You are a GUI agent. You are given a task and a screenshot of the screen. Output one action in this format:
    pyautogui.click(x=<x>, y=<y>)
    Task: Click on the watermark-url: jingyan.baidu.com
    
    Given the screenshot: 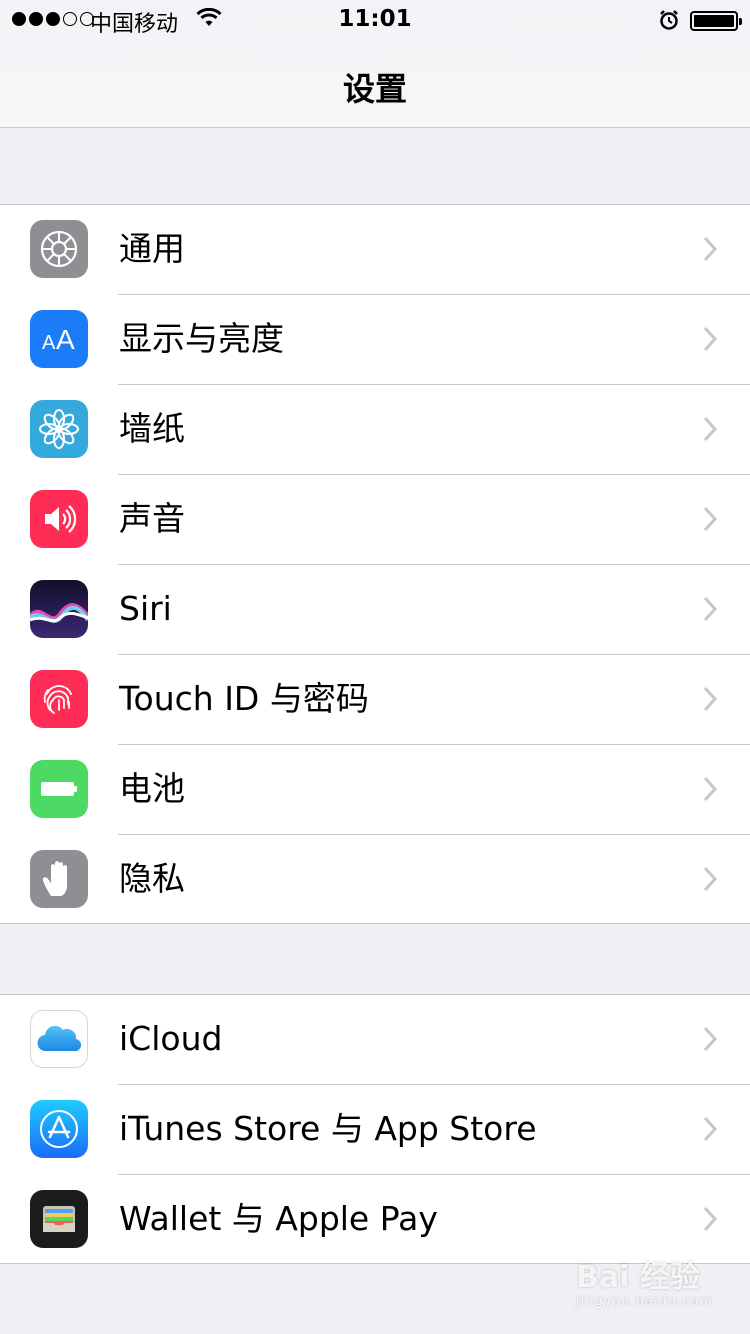 What is the action you would take?
    pyautogui.click(x=644, y=1301)
    